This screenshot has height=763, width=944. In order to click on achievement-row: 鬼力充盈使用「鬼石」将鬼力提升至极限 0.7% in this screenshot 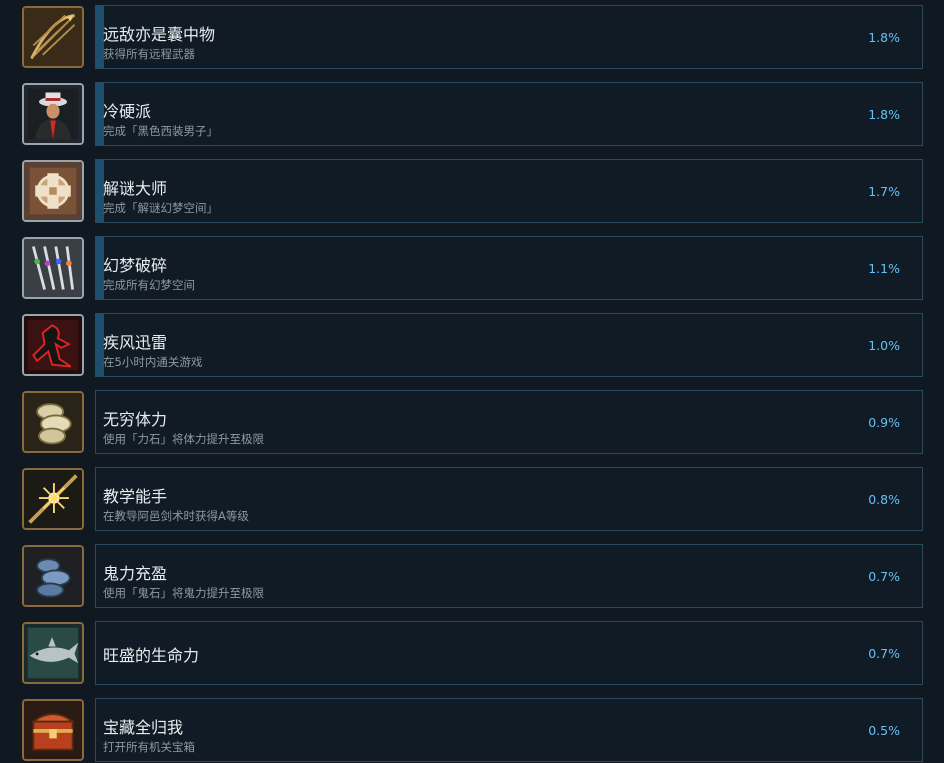, I will do `click(472, 577)`.